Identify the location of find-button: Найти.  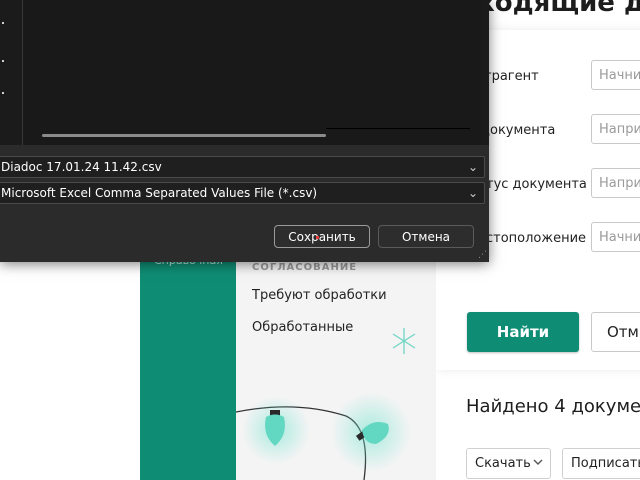
(523, 332).